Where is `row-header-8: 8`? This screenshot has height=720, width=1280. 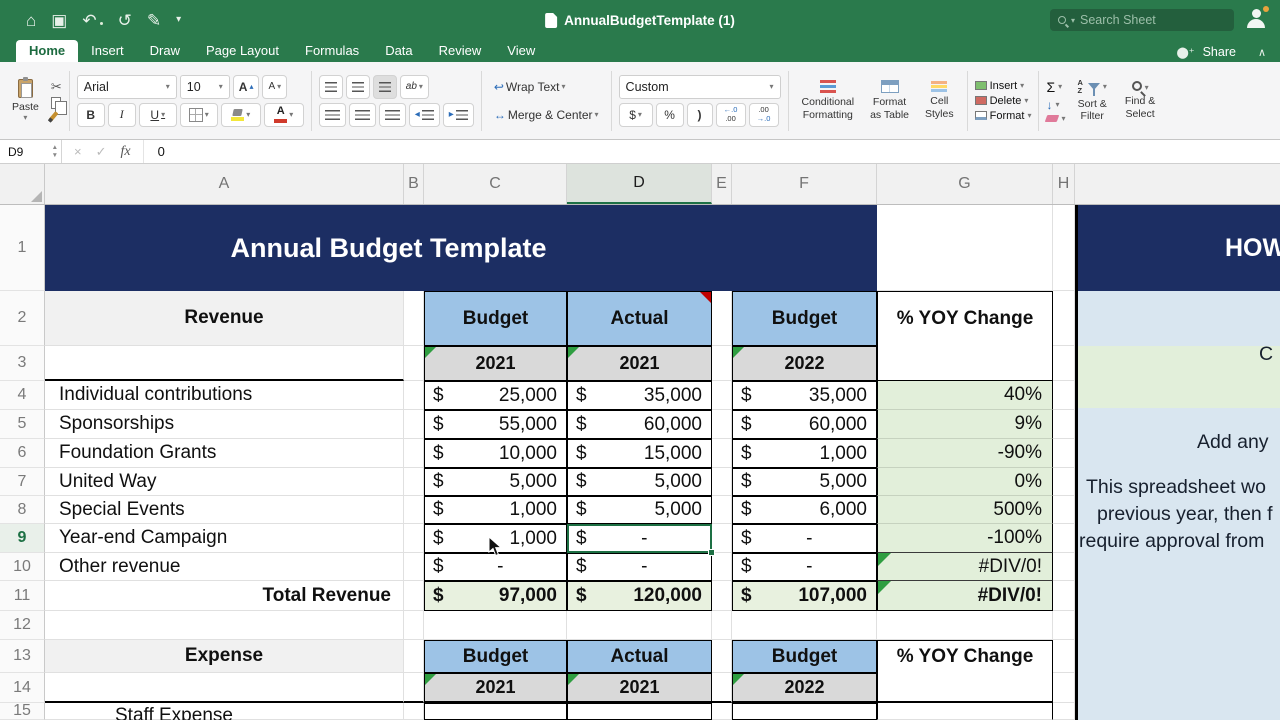
row-header-8: 8 is located at coordinates (22, 510).